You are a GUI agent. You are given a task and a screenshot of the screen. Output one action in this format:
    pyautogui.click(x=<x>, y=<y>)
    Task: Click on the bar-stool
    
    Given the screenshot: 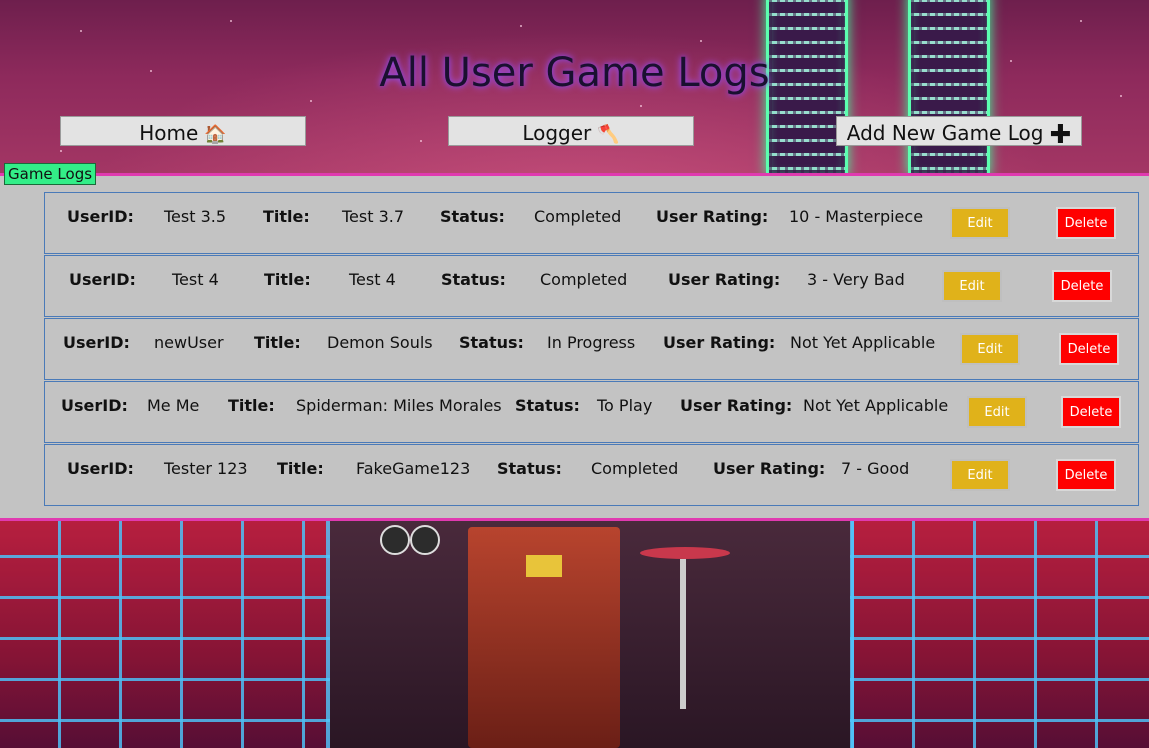 What is the action you would take?
    pyautogui.click(x=685, y=553)
    